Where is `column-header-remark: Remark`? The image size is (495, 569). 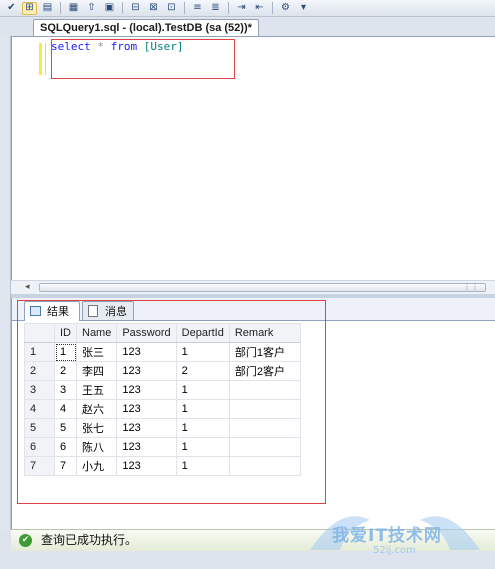 column-header-remark: Remark is located at coordinates (264, 333).